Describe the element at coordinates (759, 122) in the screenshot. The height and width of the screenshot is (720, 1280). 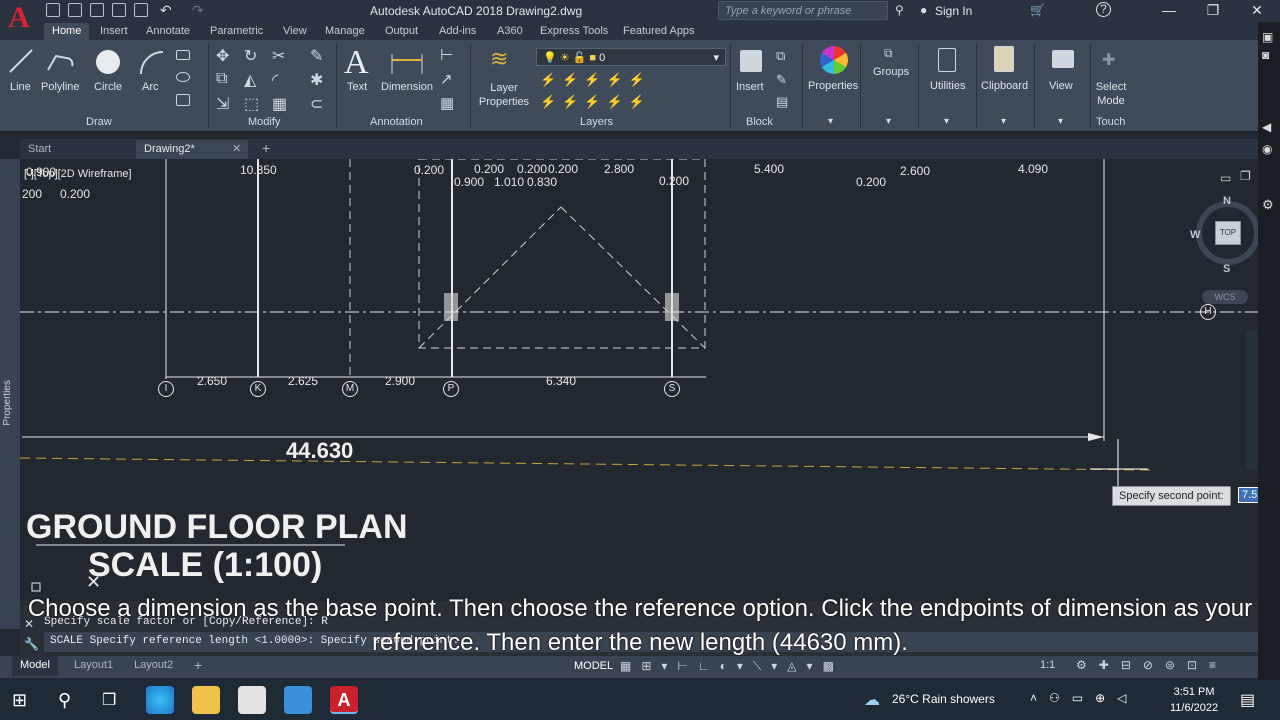
I see `block-panel-title: Block` at that location.